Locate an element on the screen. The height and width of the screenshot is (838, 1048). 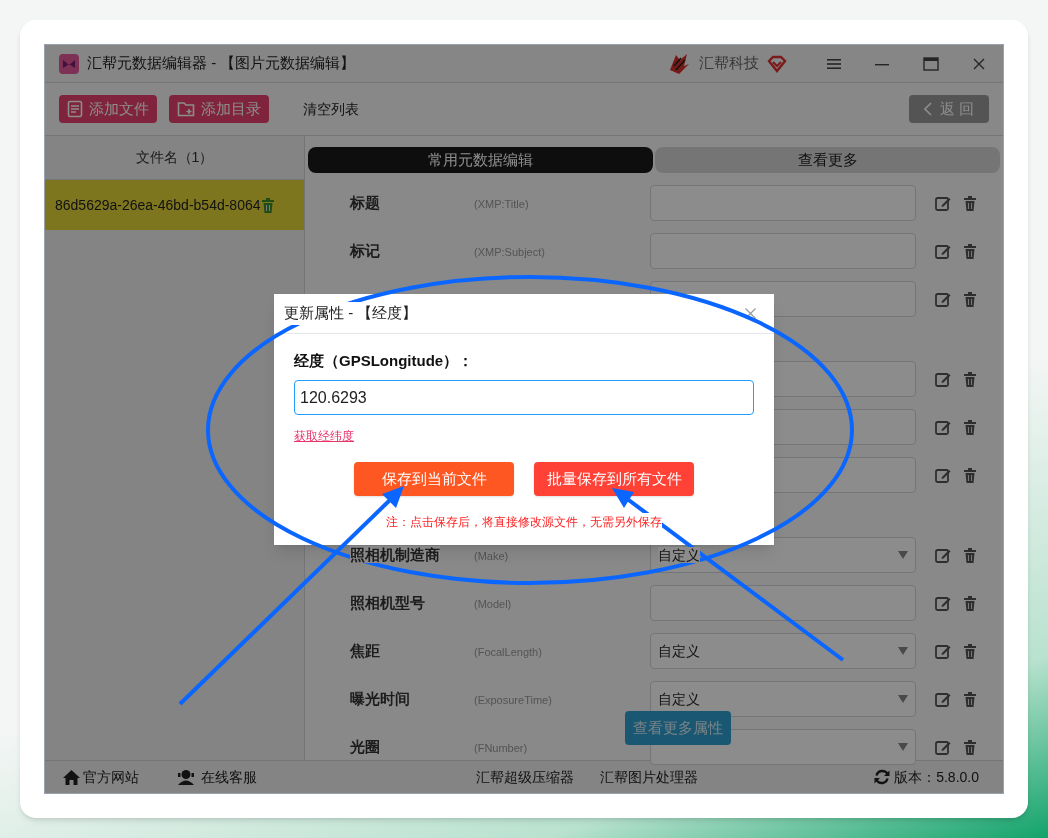
document-icon is located at coordinates (75, 109).